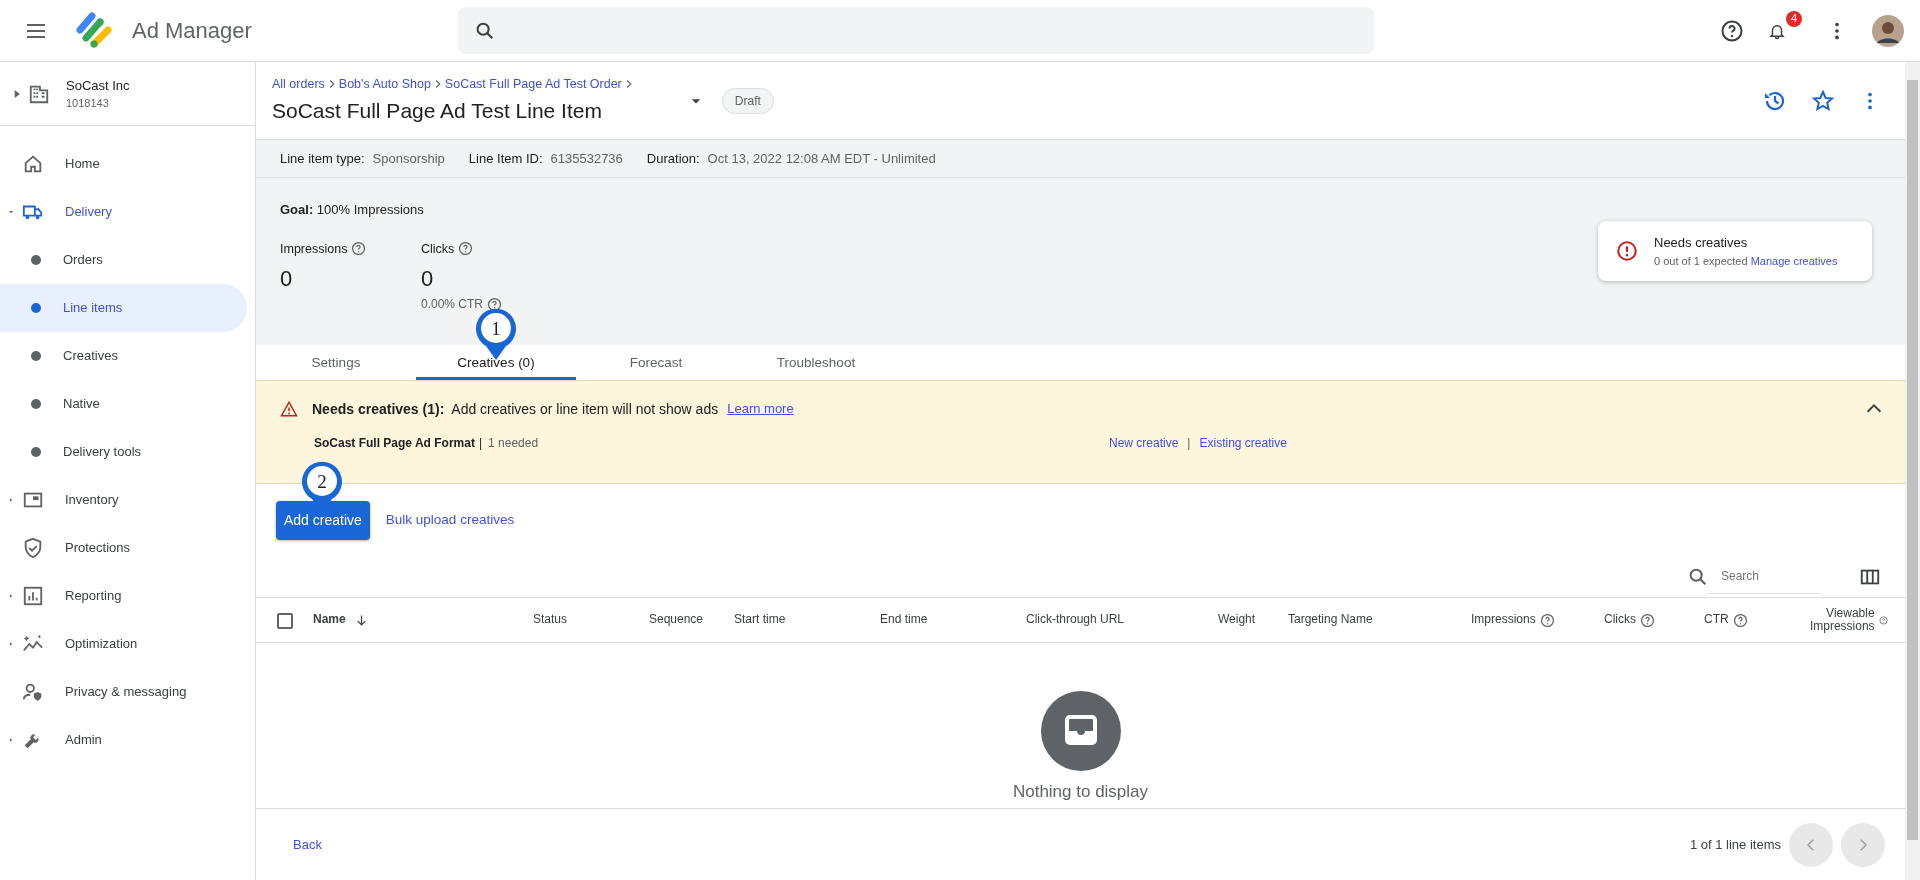 Image resolution: width=1920 pixels, height=880 pixels. Describe the element at coordinates (1243, 443) in the screenshot. I see `creative-link: Existing creative` at that location.